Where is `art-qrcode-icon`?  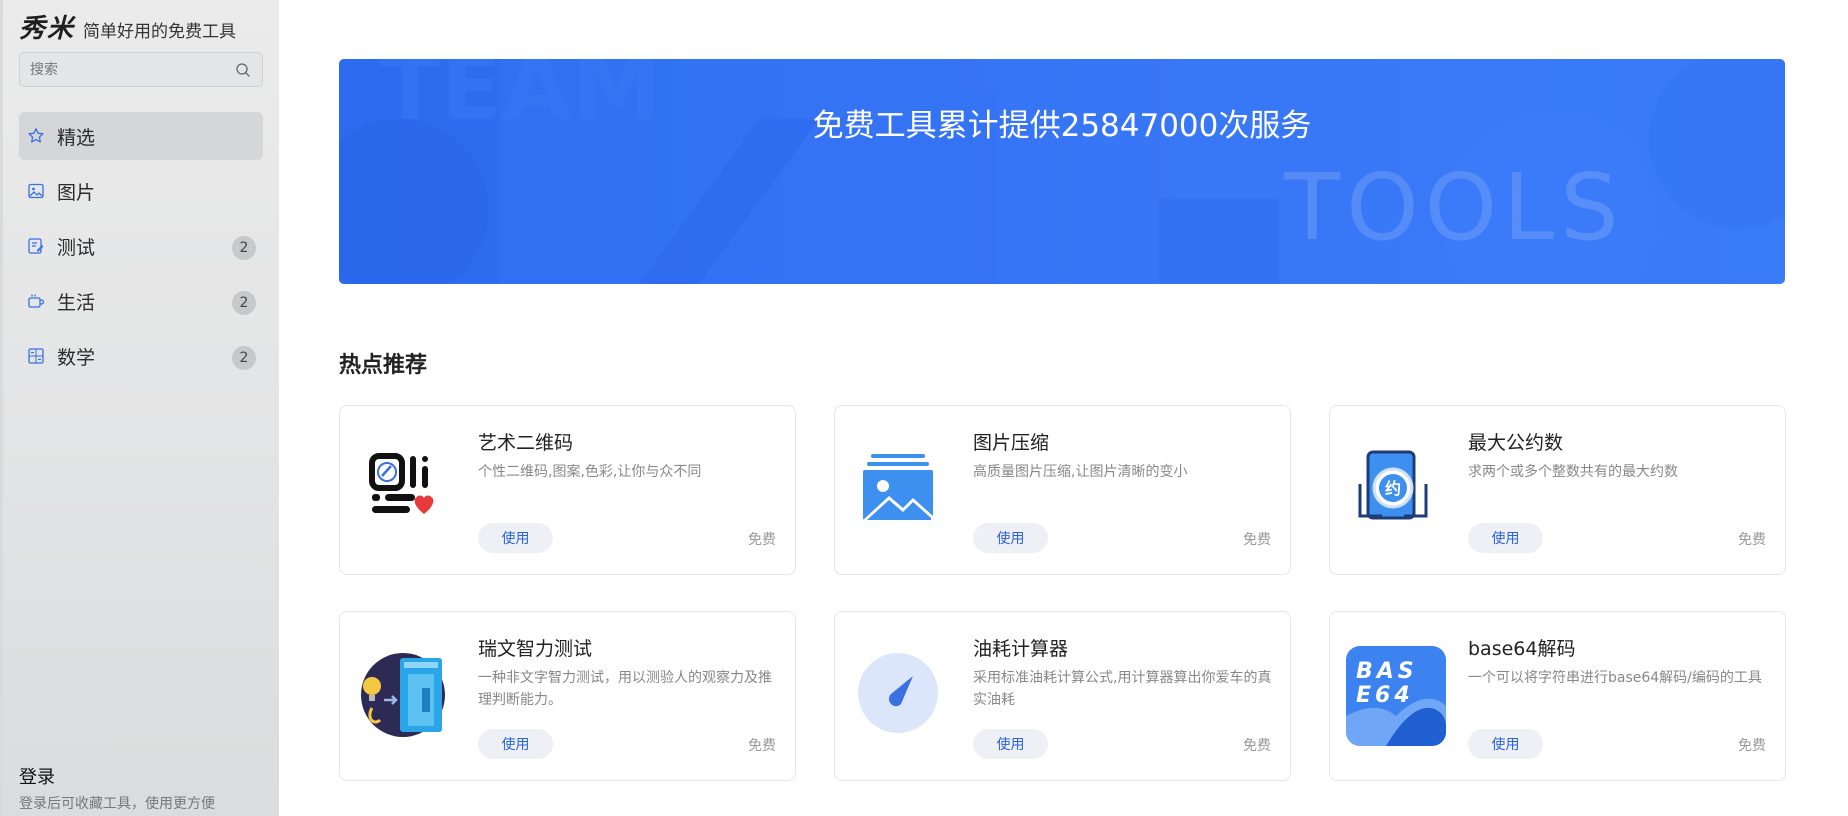
art-qrcode-icon is located at coordinates (401, 483).